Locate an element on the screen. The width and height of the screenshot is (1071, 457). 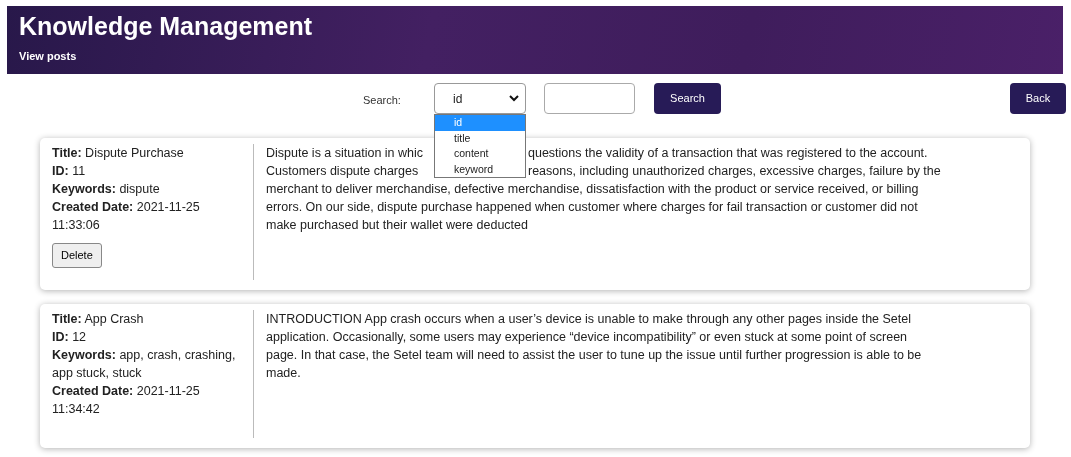
delete-button: Delete is located at coordinates (77, 255).